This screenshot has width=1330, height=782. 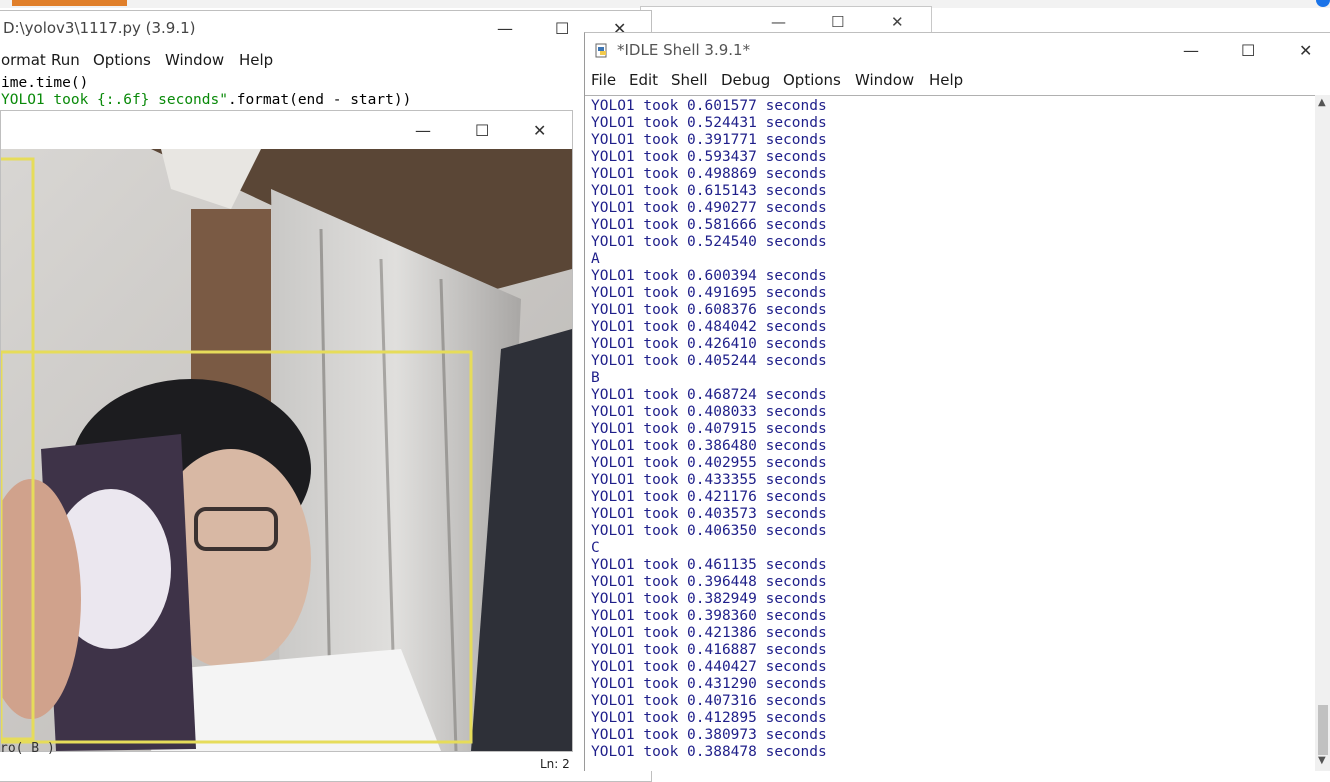 What do you see at coordinates (689, 80) in the screenshot?
I see `menu-shell: Shell` at bounding box center [689, 80].